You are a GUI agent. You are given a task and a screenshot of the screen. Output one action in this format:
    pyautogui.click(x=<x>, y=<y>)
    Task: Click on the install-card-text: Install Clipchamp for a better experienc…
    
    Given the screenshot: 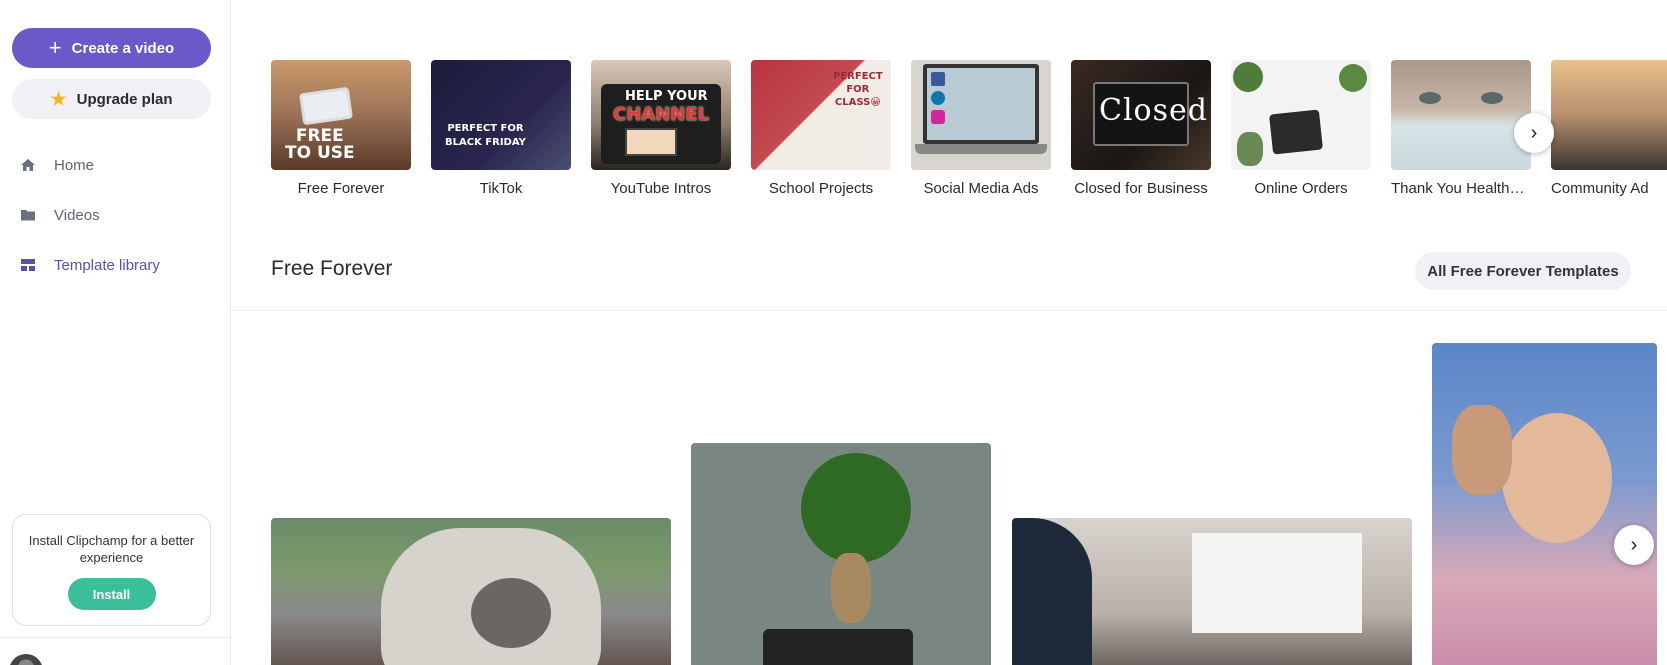 What is the action you would take?
    pyautogui.click(x=111, y=549)
    